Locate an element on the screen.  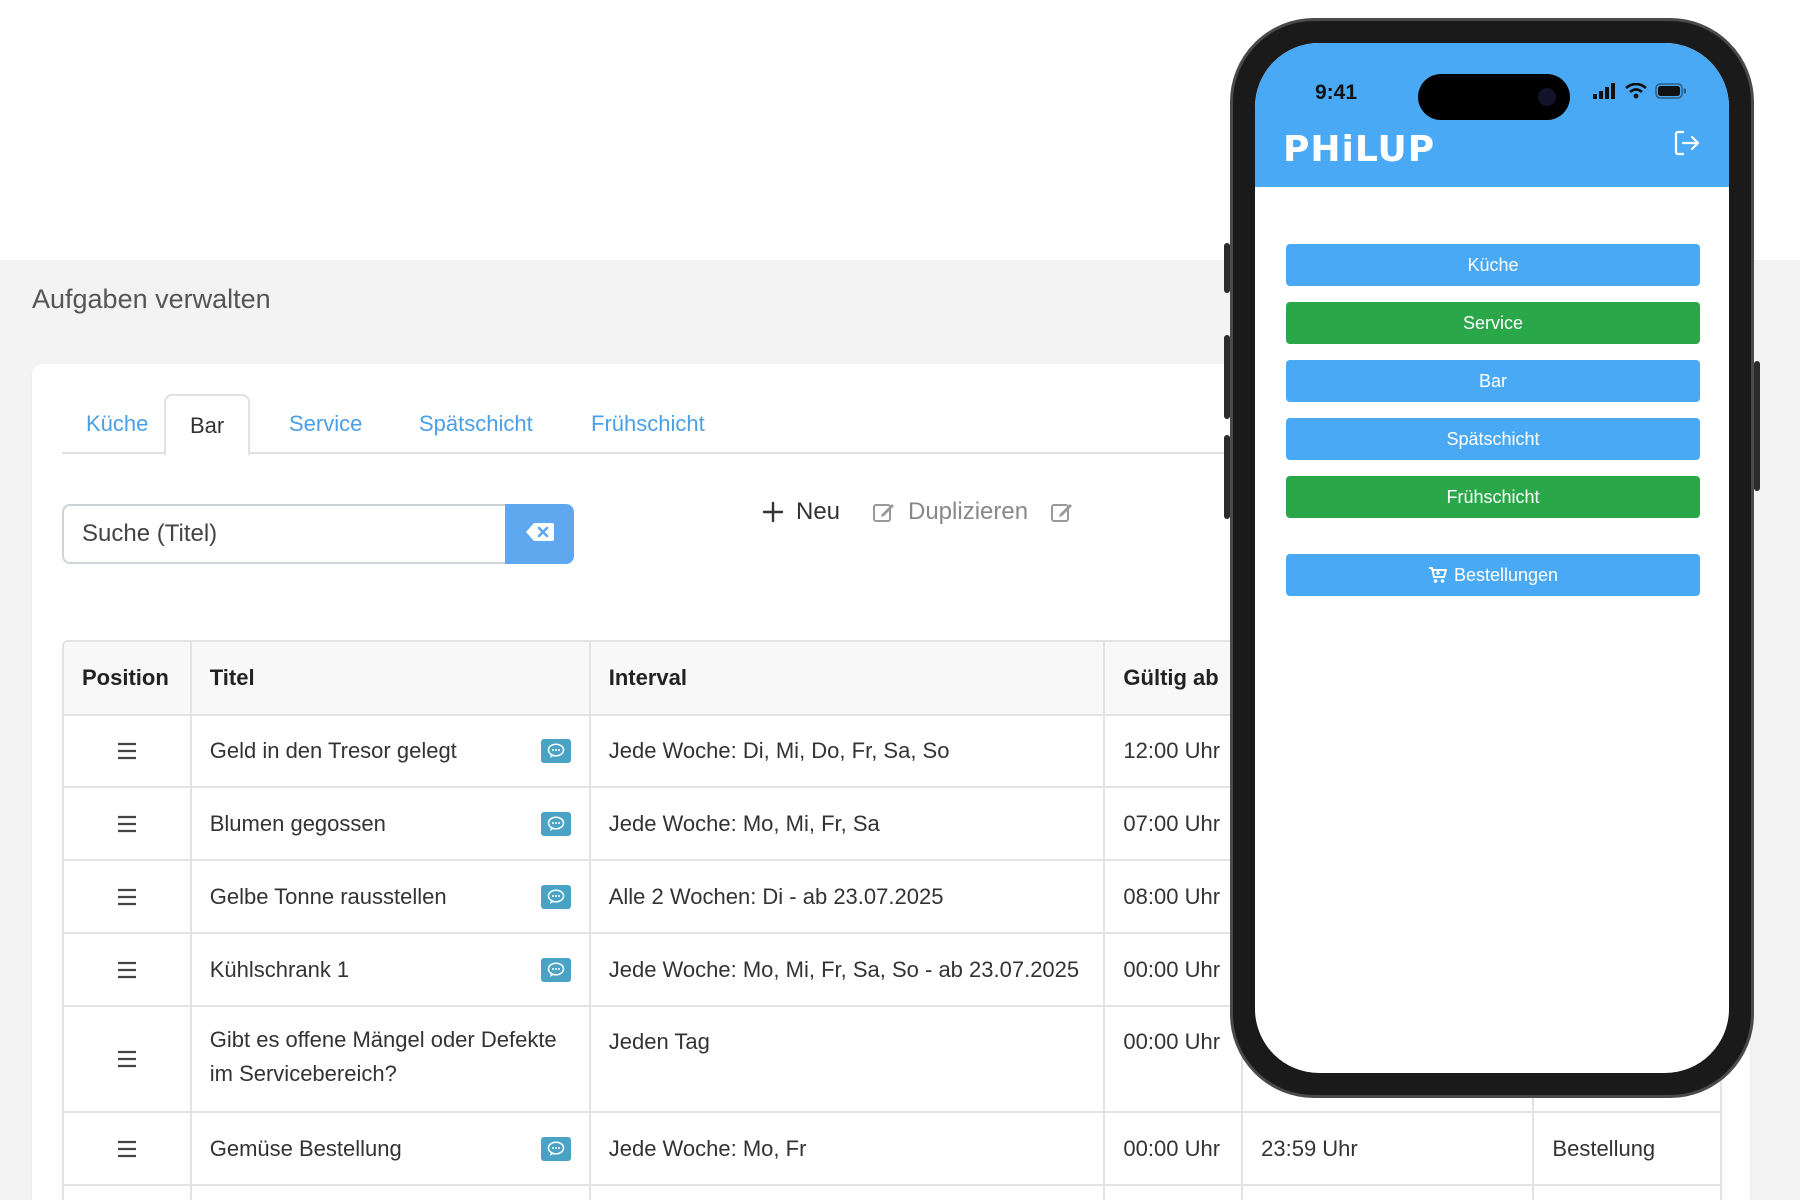
tab-service: Service is located at coordinates (325, 424).